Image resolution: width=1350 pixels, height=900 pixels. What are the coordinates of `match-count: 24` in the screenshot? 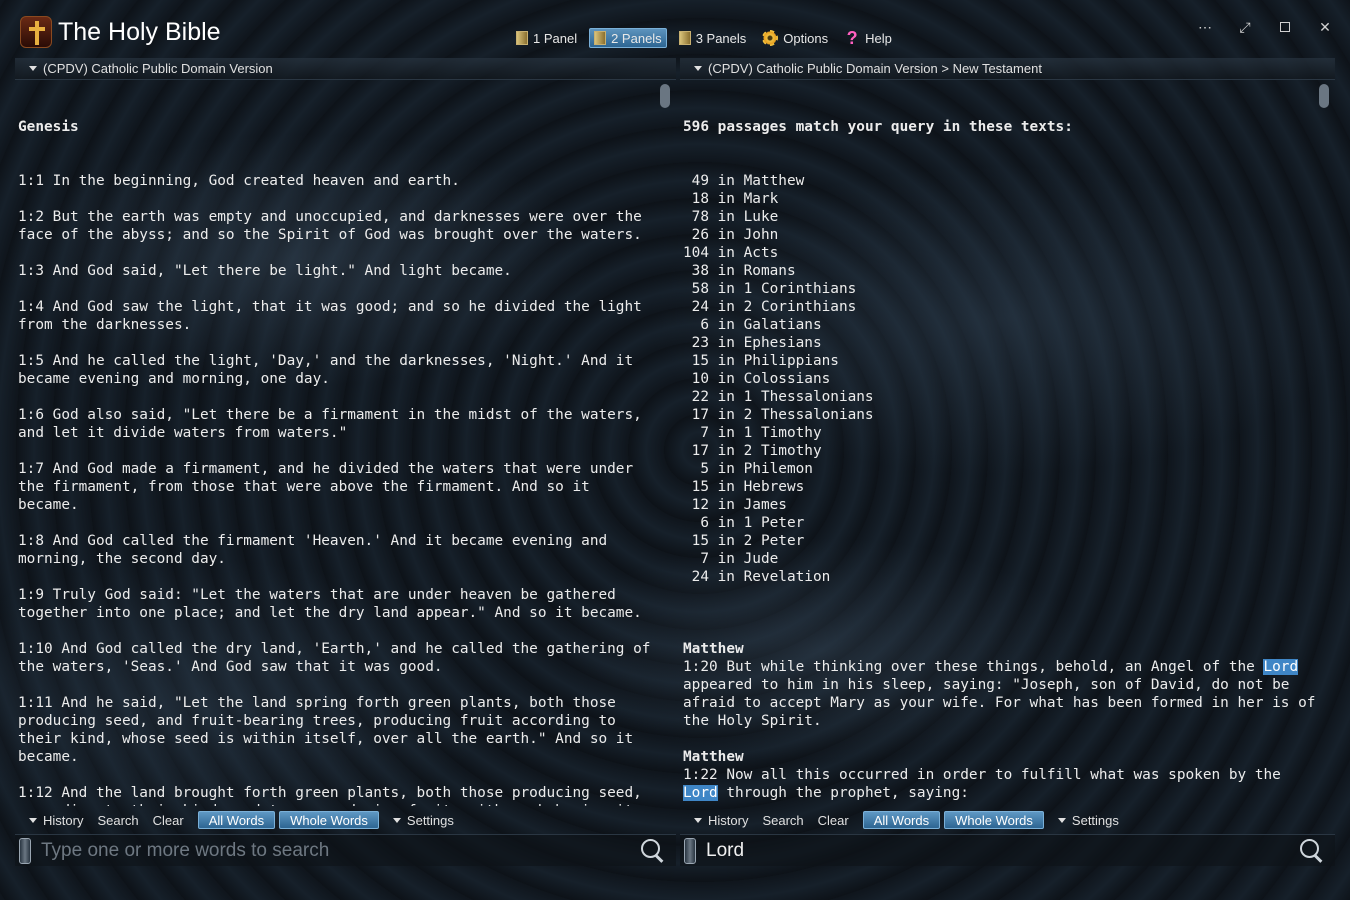 It's located at (700, 307).